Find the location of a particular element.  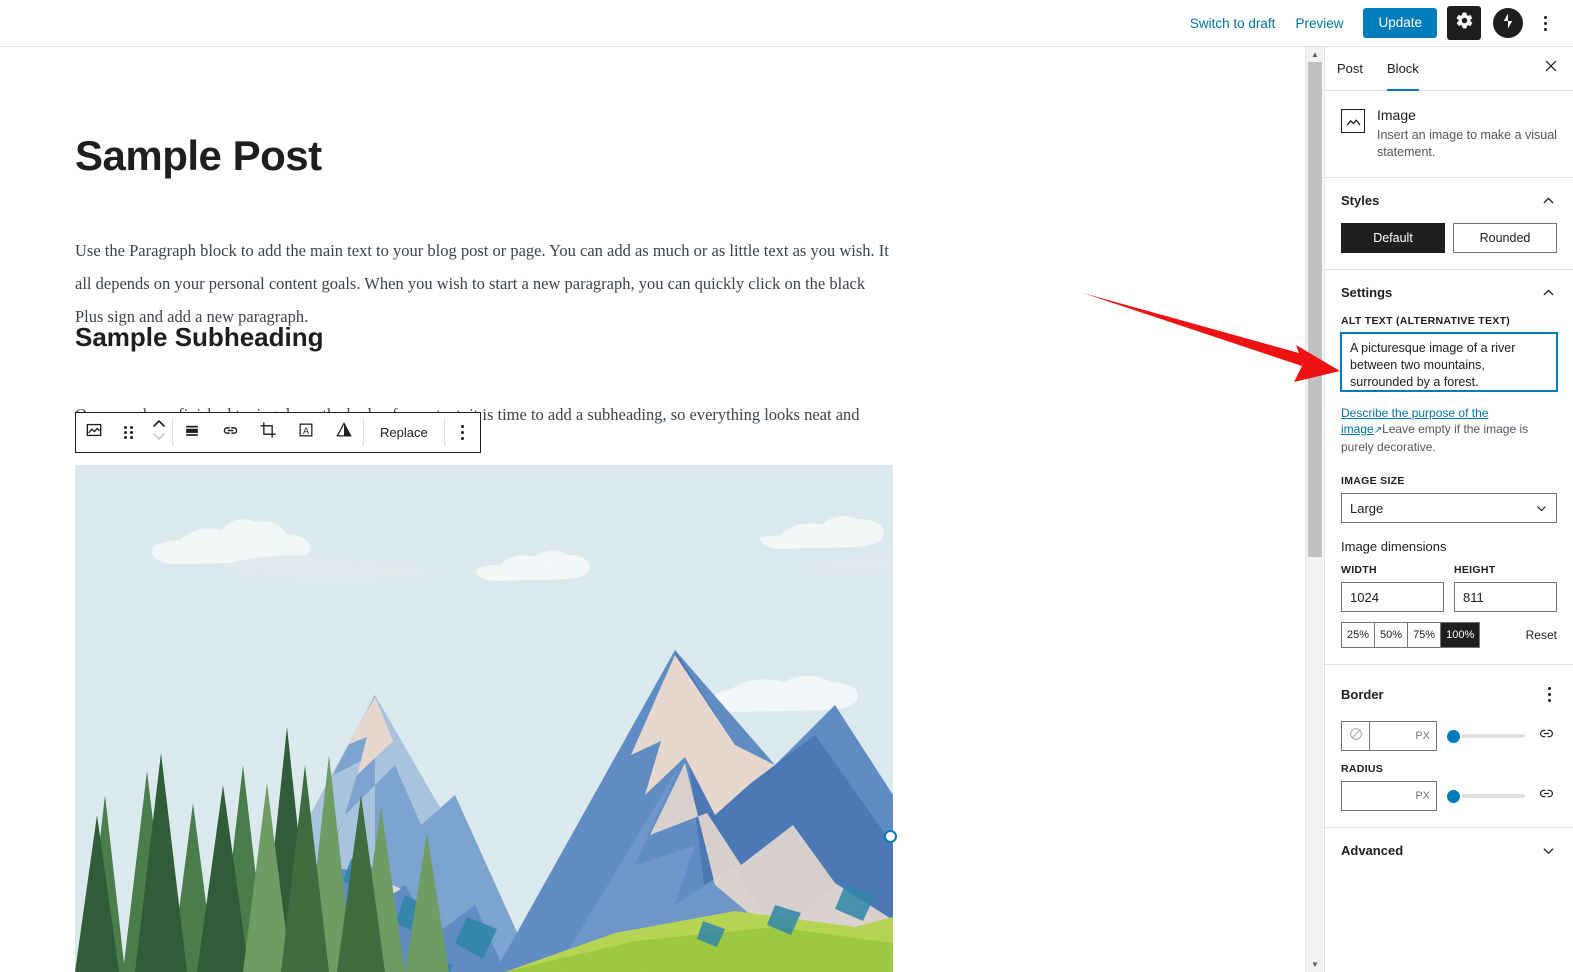

image-size-select: Large is located at coordinates (1449, 508).